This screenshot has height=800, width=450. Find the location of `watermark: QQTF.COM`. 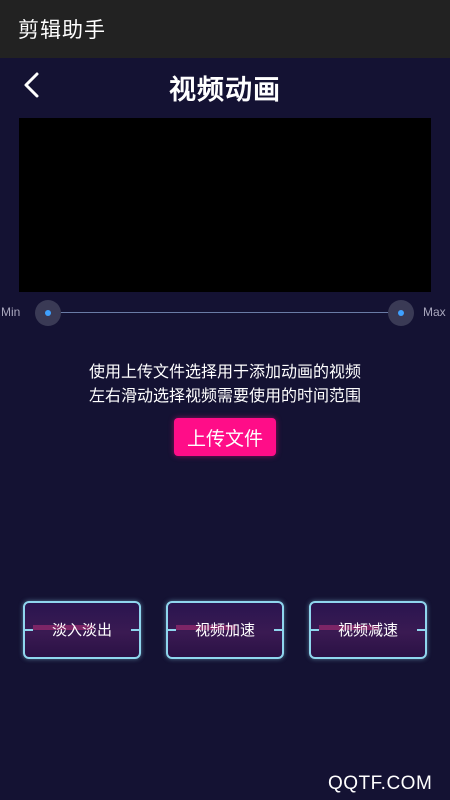

watermark: QQTF.COM is located at coordinates (380, 783).